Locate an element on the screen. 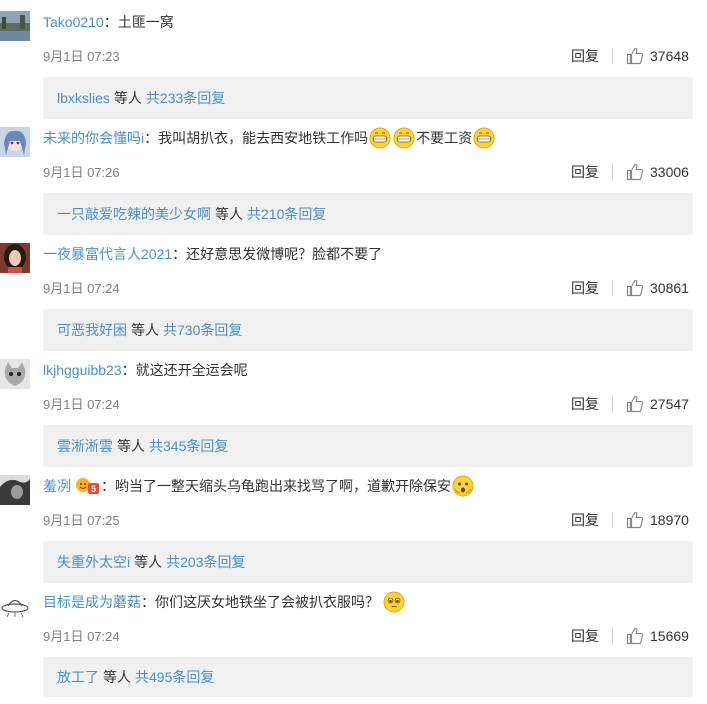 The image size is (707, 704). sub-reply-count: 共345条回复 is located at coordinates (188, 446).